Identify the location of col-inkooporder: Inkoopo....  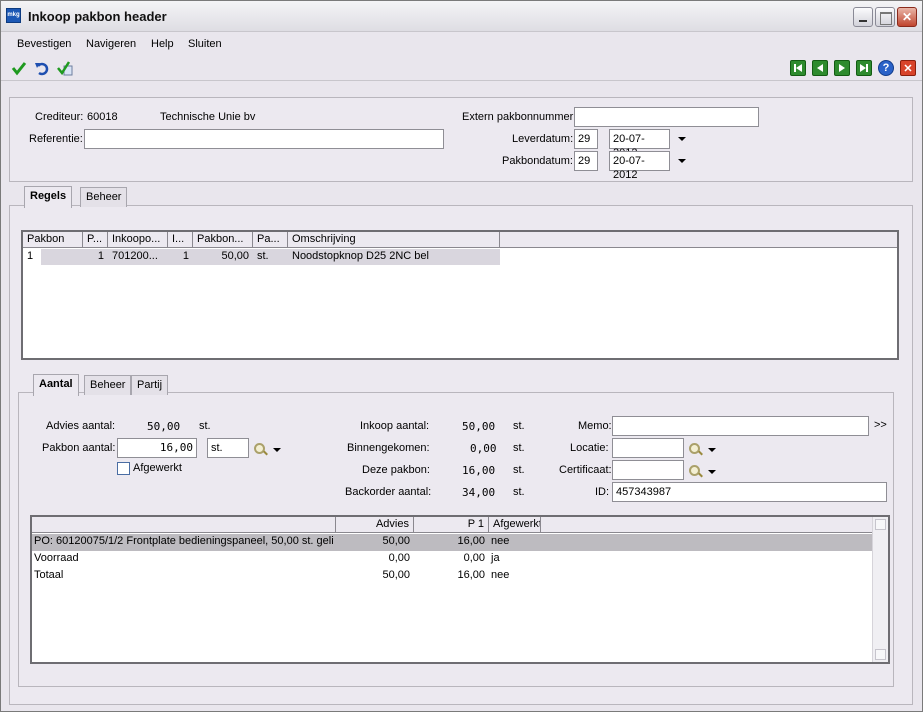
(138, 240).